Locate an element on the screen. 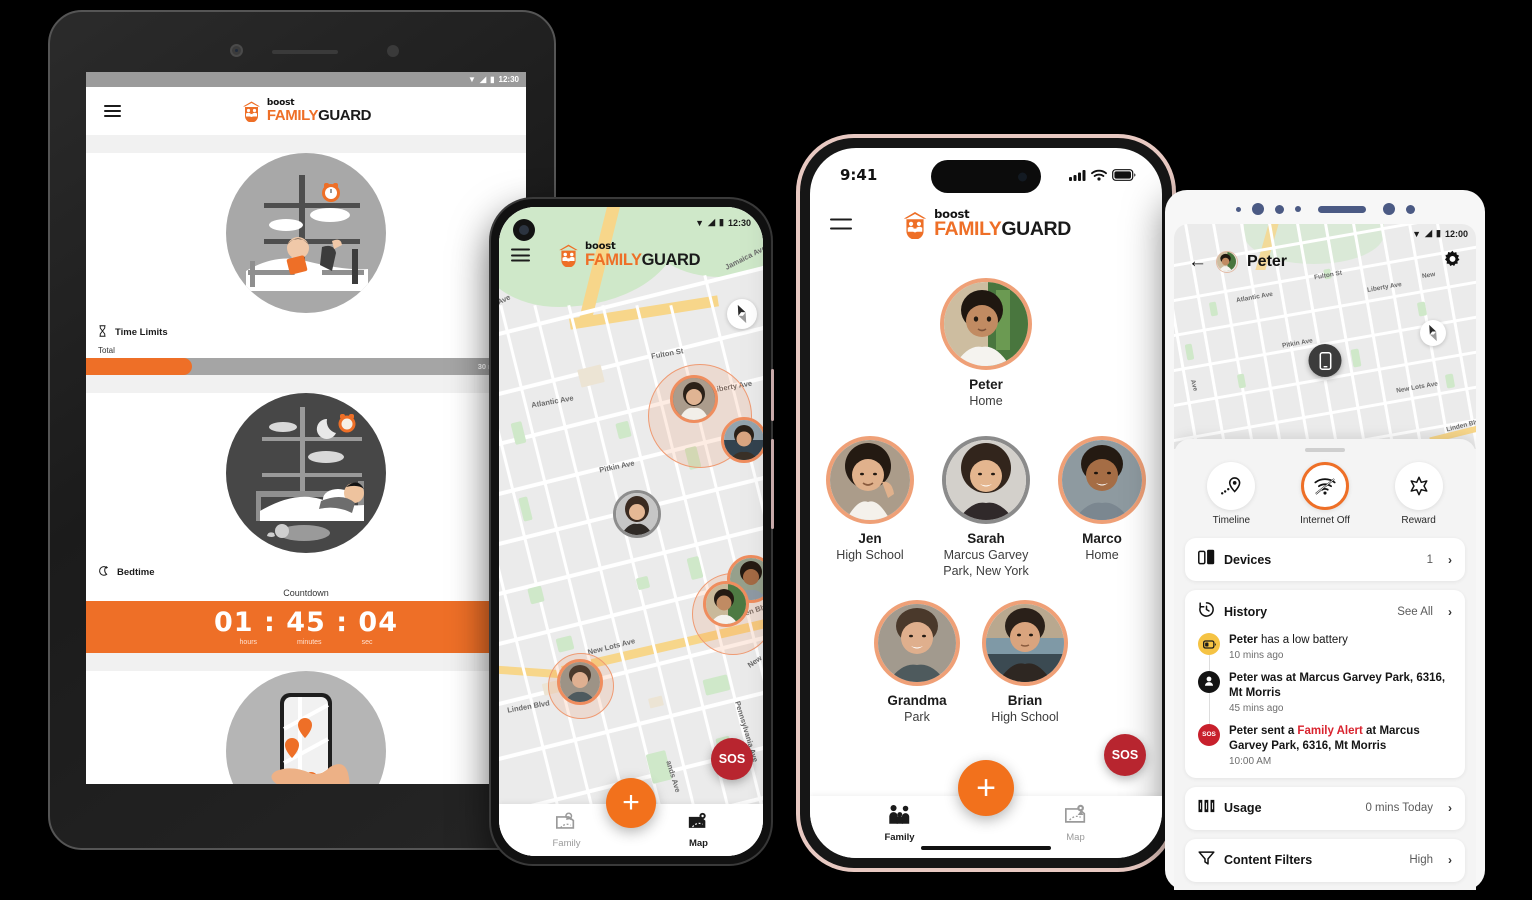 The width and height of the screenshot is (1532, 900). action-internet-off: Internet Off is located at coordinates (1325, 494).